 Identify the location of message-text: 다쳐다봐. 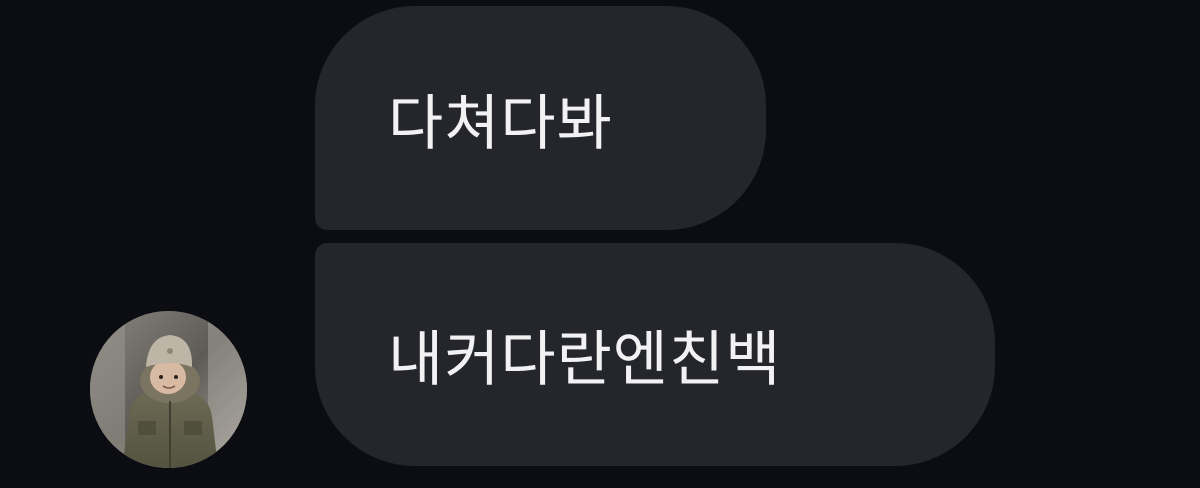
(500, 123).